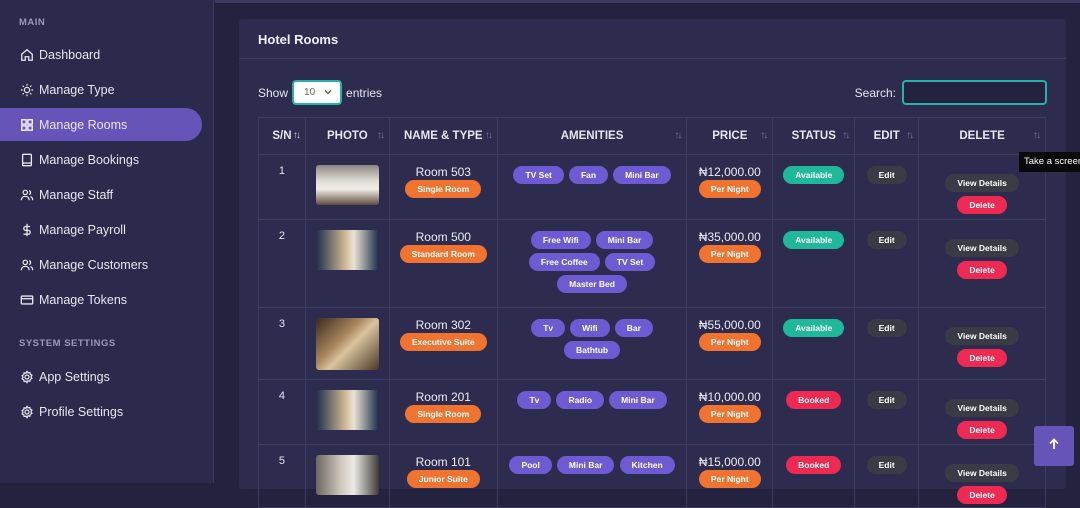  Describe the element at coordinates (1054, 446) in the screenshot. I see `scroll-to-top-button` at that location.